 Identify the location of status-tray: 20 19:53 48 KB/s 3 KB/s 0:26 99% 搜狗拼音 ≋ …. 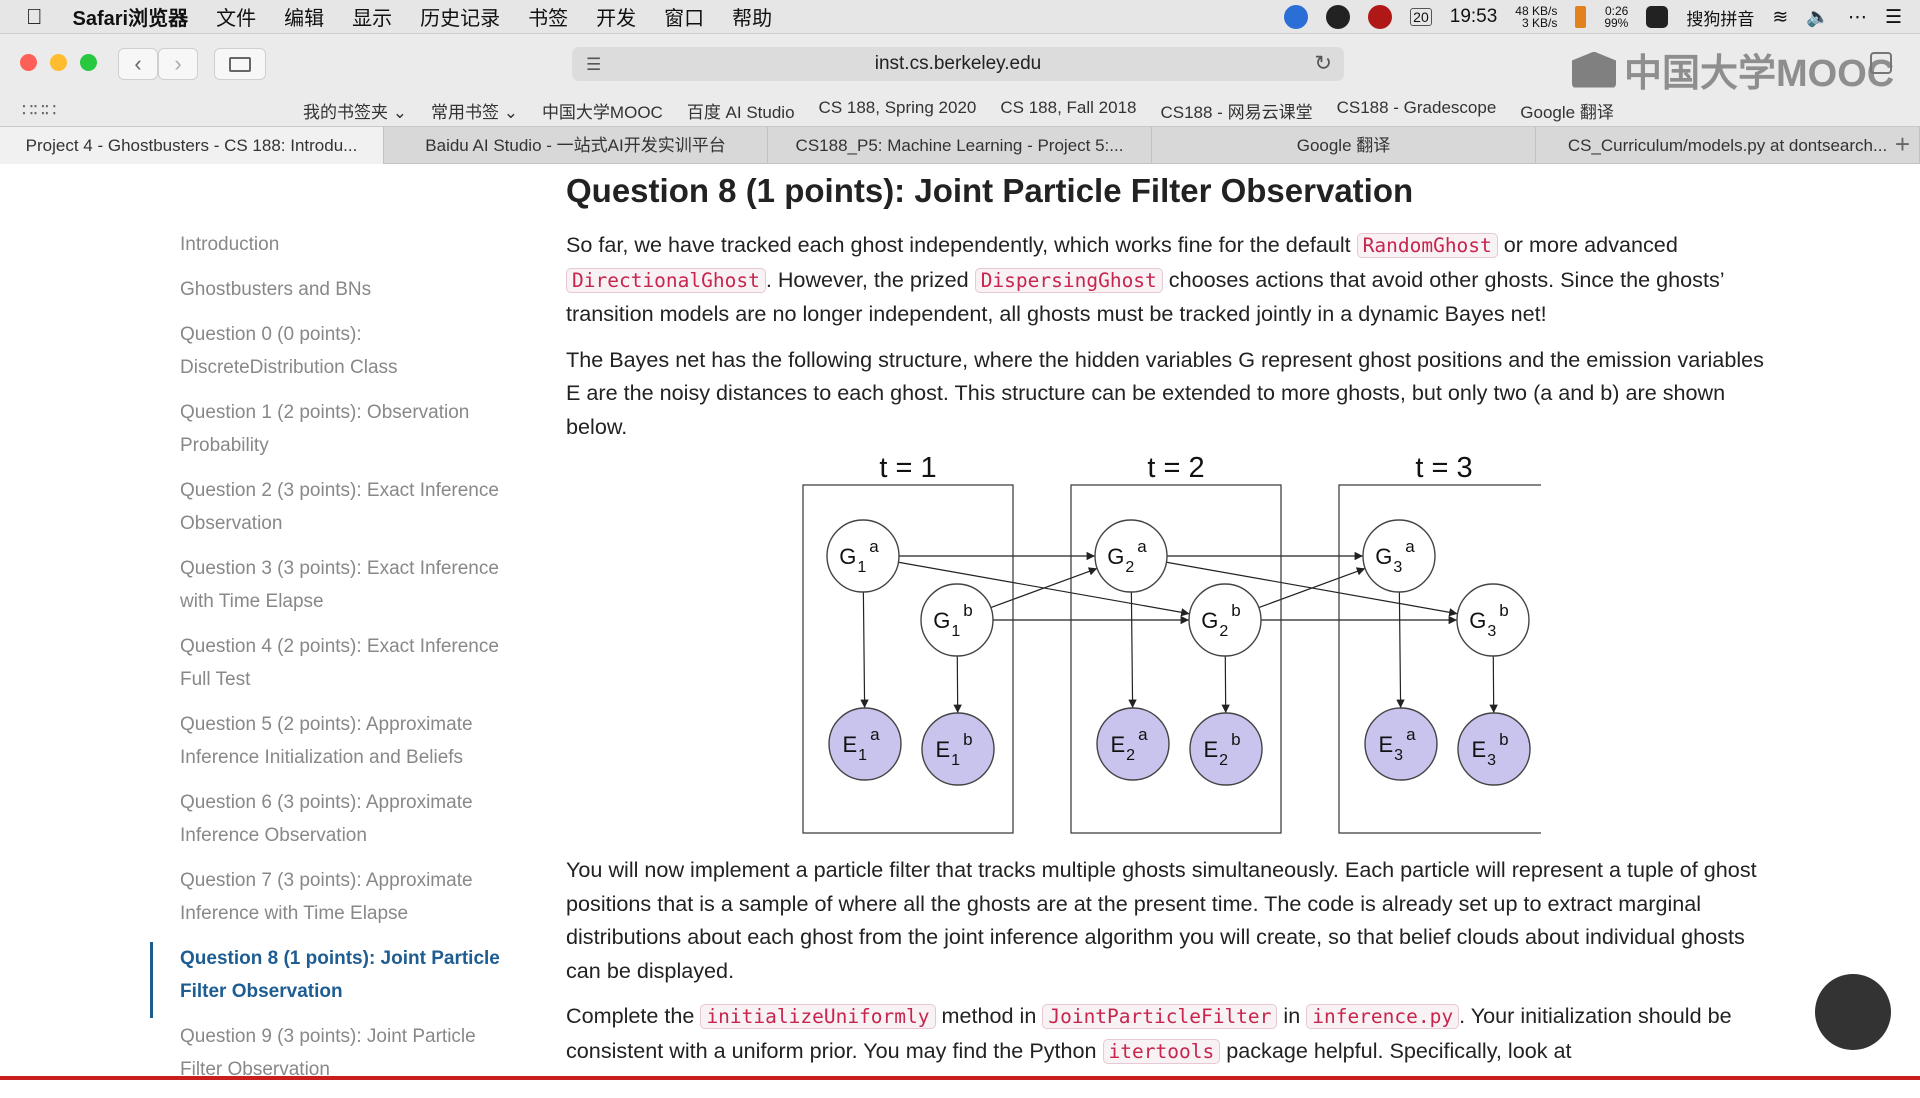
(1593, 17).